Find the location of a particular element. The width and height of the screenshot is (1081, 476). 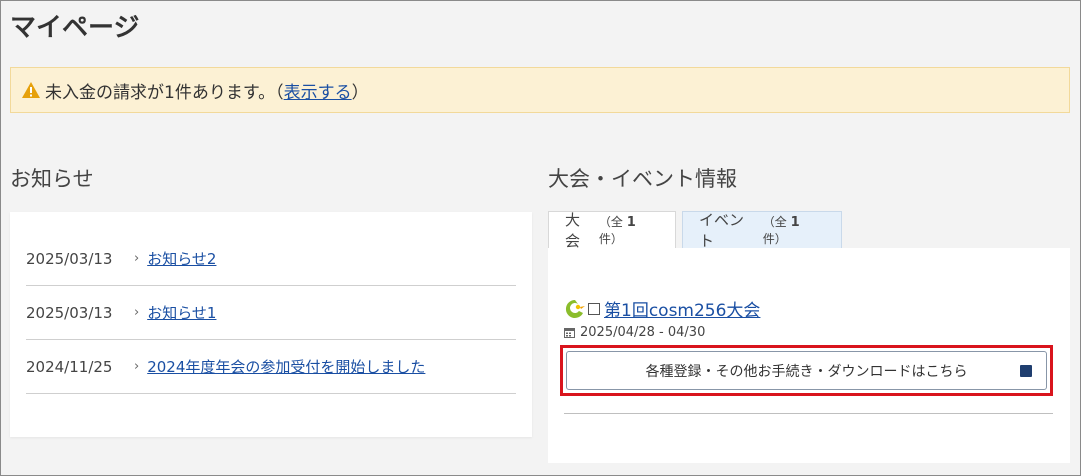

event-header: 第1回cosm256大会 is located at coordinates (662, 308).